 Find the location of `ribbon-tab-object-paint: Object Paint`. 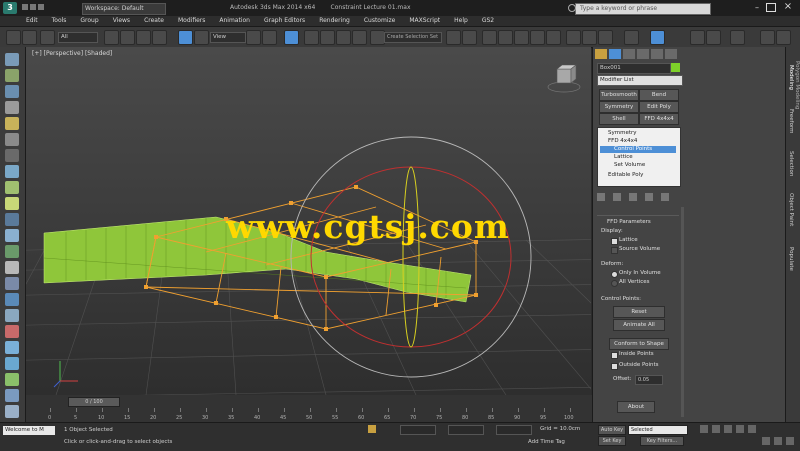

ribbon-tab-object-paint: Object Paint is located at coordinates (791, 209).